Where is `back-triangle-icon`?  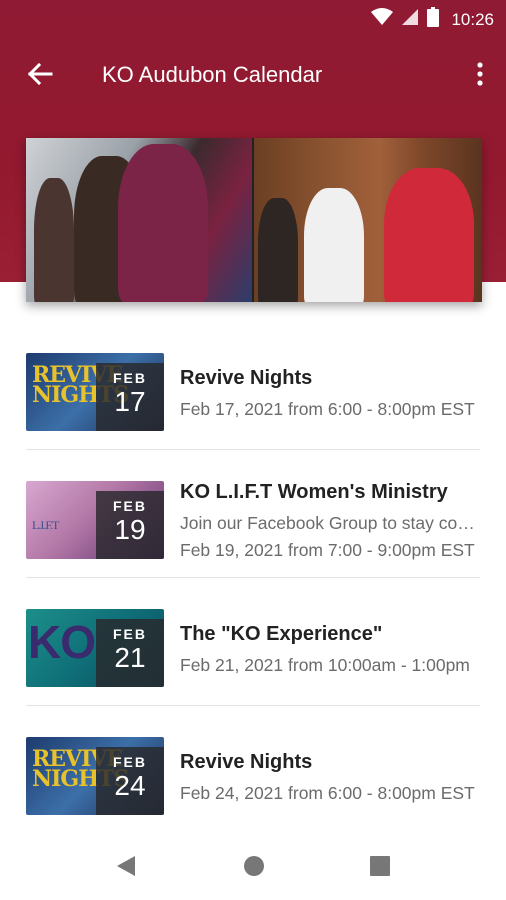
back-triangle-icon is located at coordinates (126, 868).